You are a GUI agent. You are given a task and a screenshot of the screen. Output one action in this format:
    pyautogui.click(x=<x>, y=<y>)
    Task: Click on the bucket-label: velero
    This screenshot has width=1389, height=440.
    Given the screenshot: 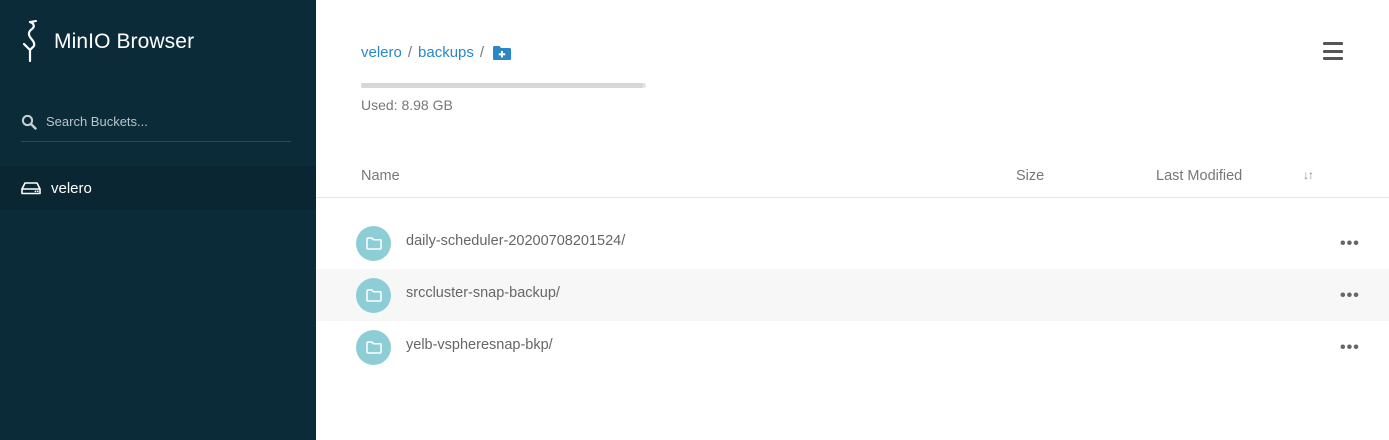 What is the action you would take?
    pyautogui.click(x=71, y=188)
    